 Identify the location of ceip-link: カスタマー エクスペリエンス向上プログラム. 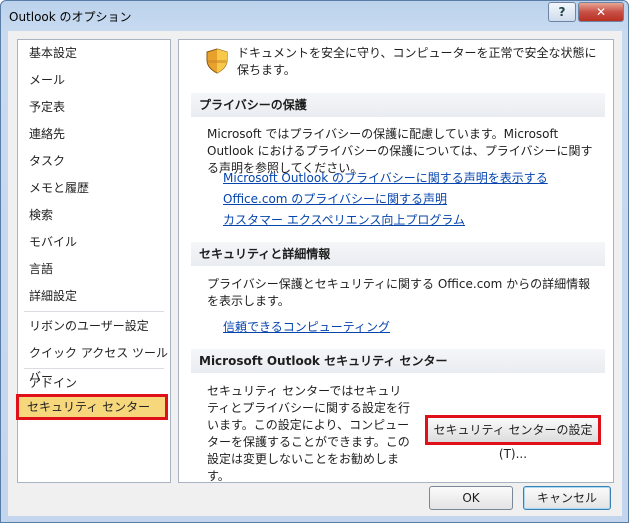
(344, 219).